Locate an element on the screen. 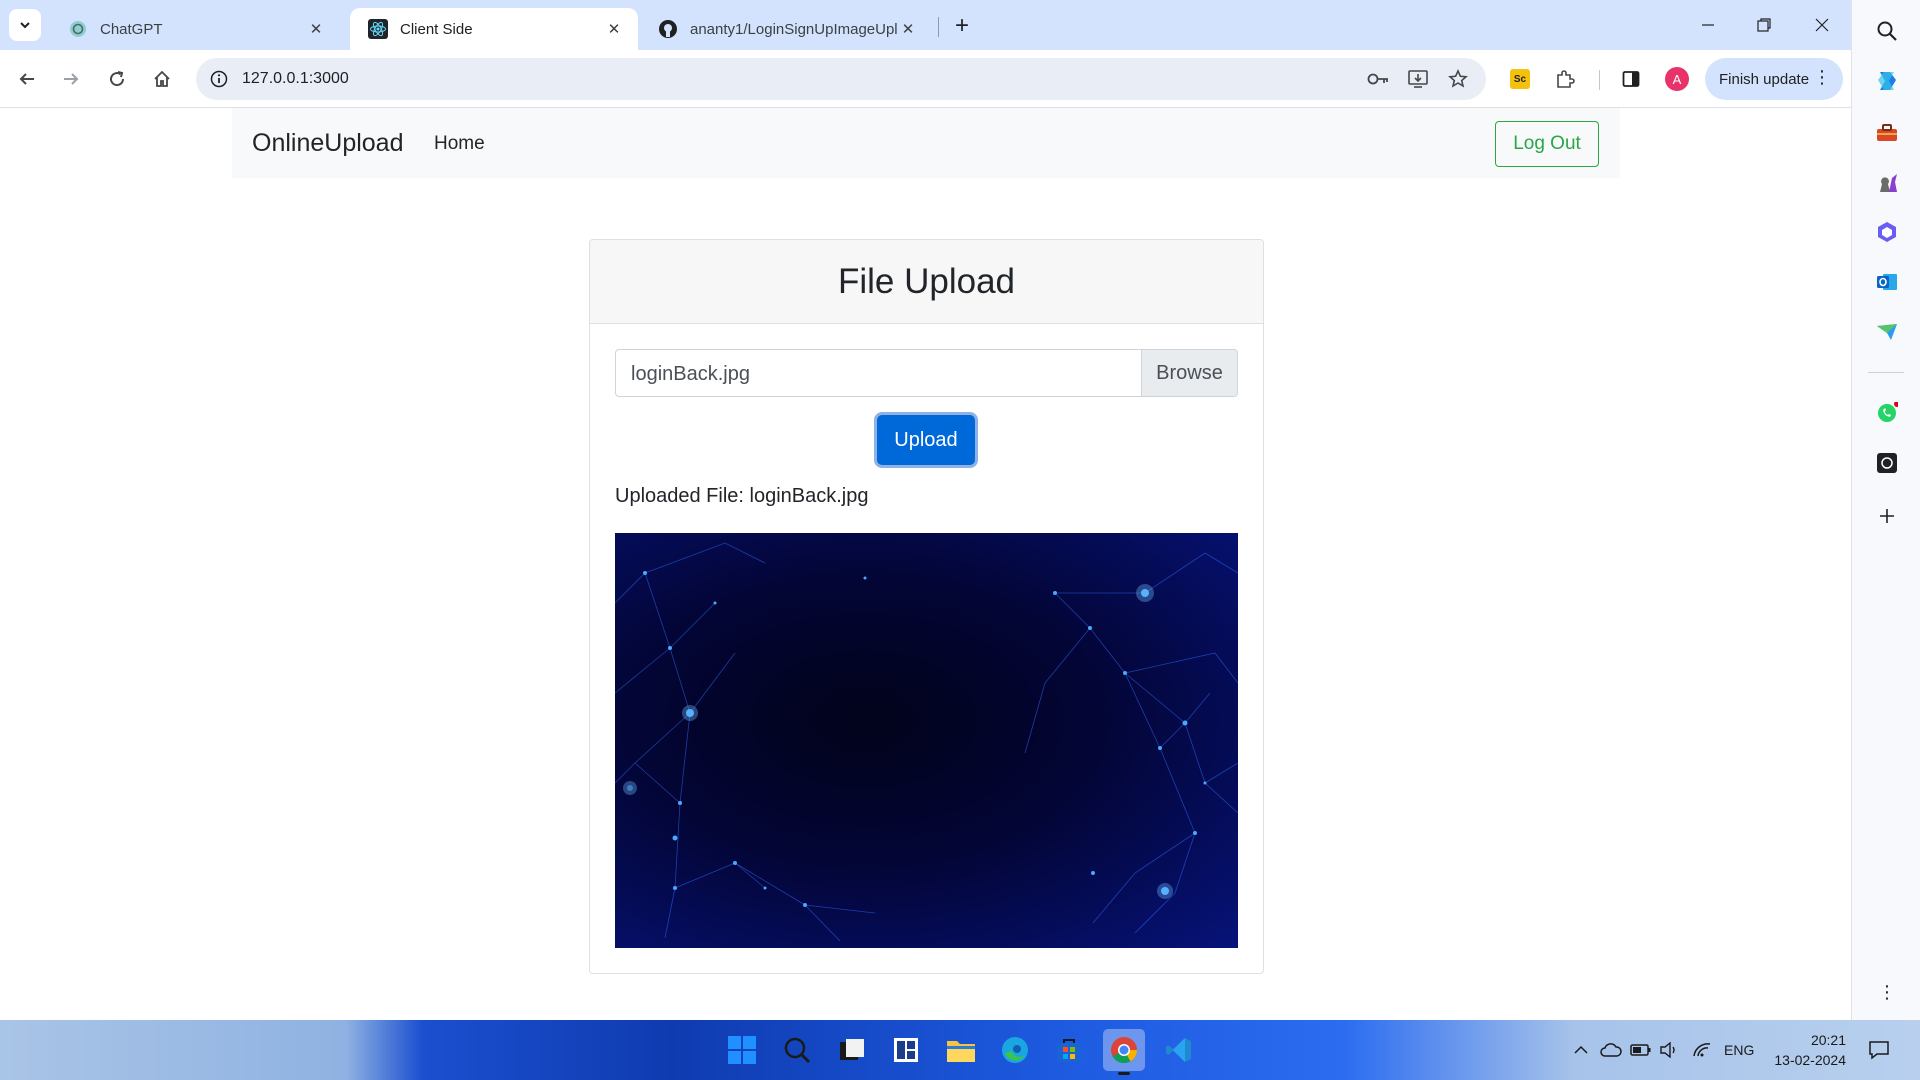  file-explorer-icon is located at coordinates (961, 1050).